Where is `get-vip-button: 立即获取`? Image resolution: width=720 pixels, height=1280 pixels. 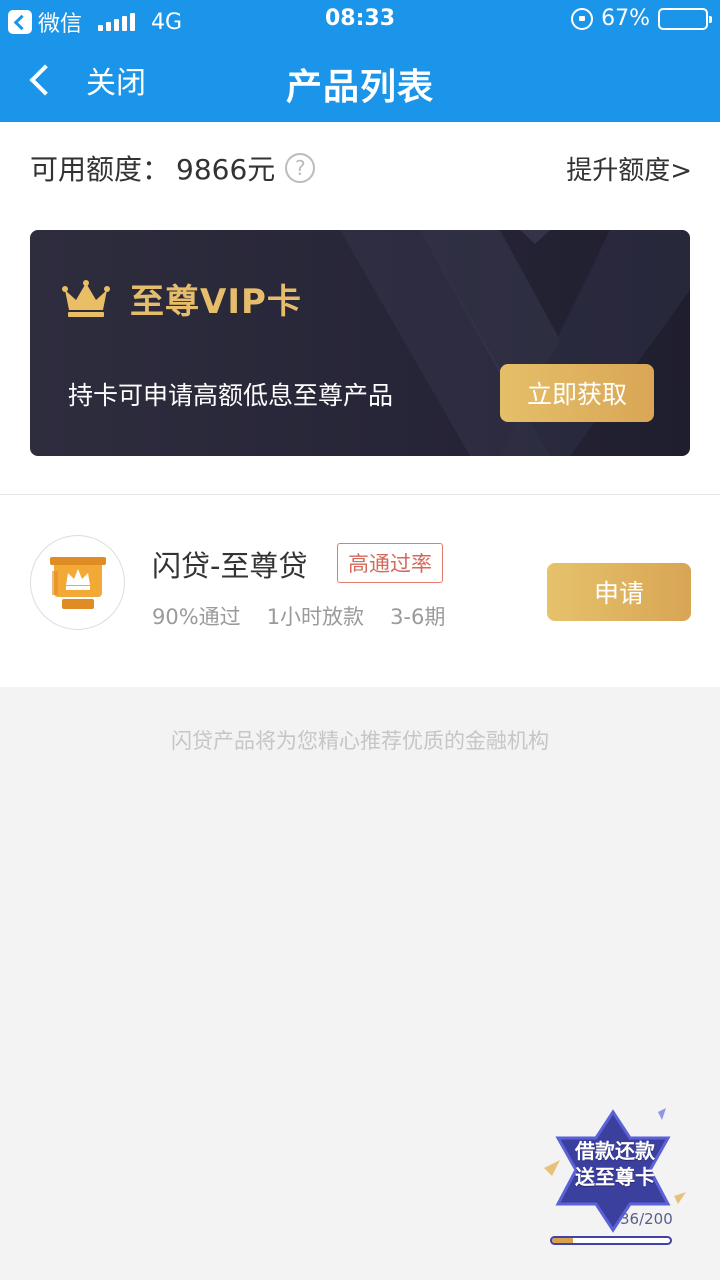 get-vip-button: 立即获取 is located at coordinates (577, 393).